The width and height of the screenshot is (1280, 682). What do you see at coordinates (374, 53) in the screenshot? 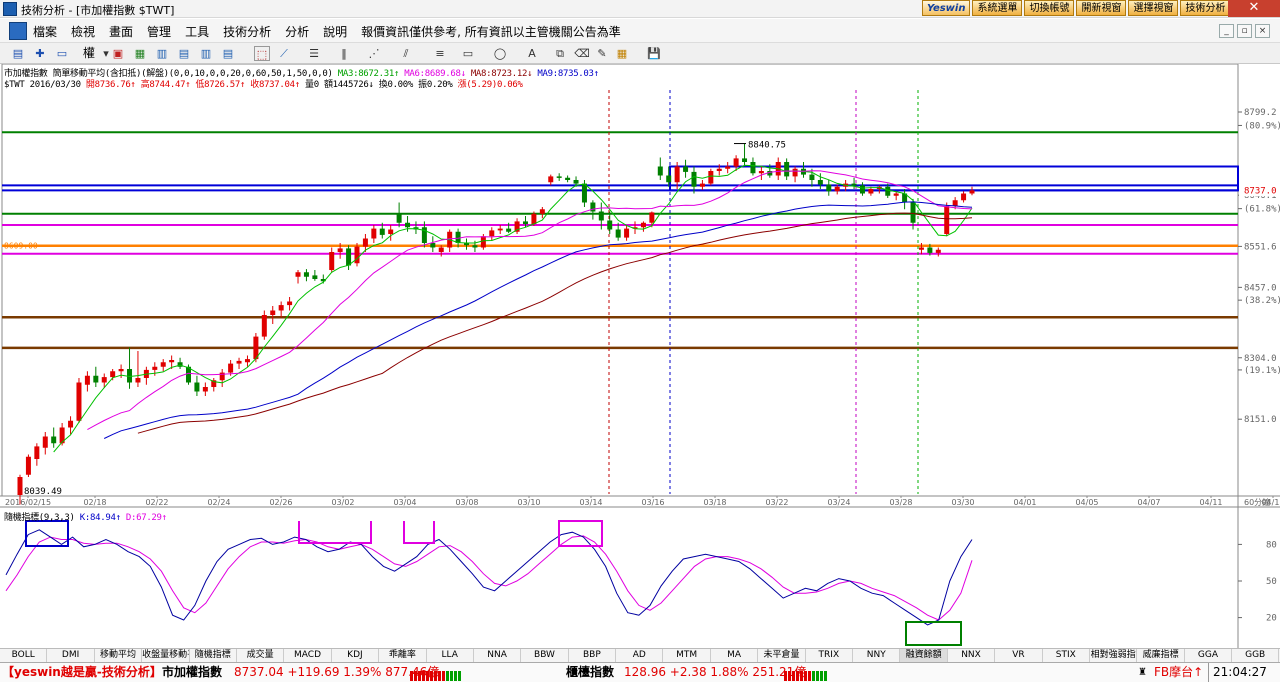
I see `fan-icon: ⋰` at bounding box center [374, 53].